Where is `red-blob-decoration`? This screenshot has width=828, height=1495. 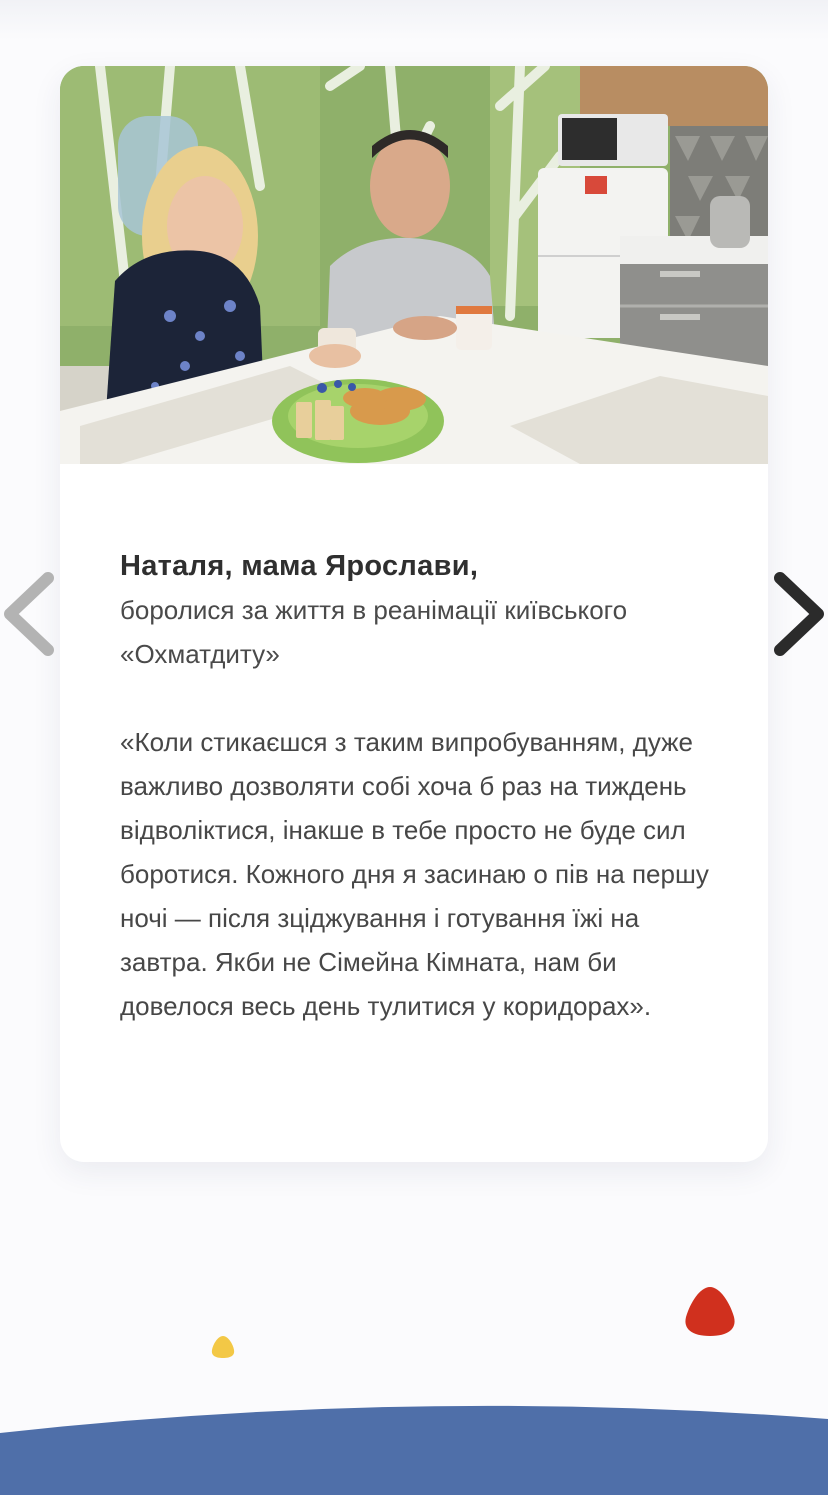 red-blob-decoration is located at coordinates (710, 1311).